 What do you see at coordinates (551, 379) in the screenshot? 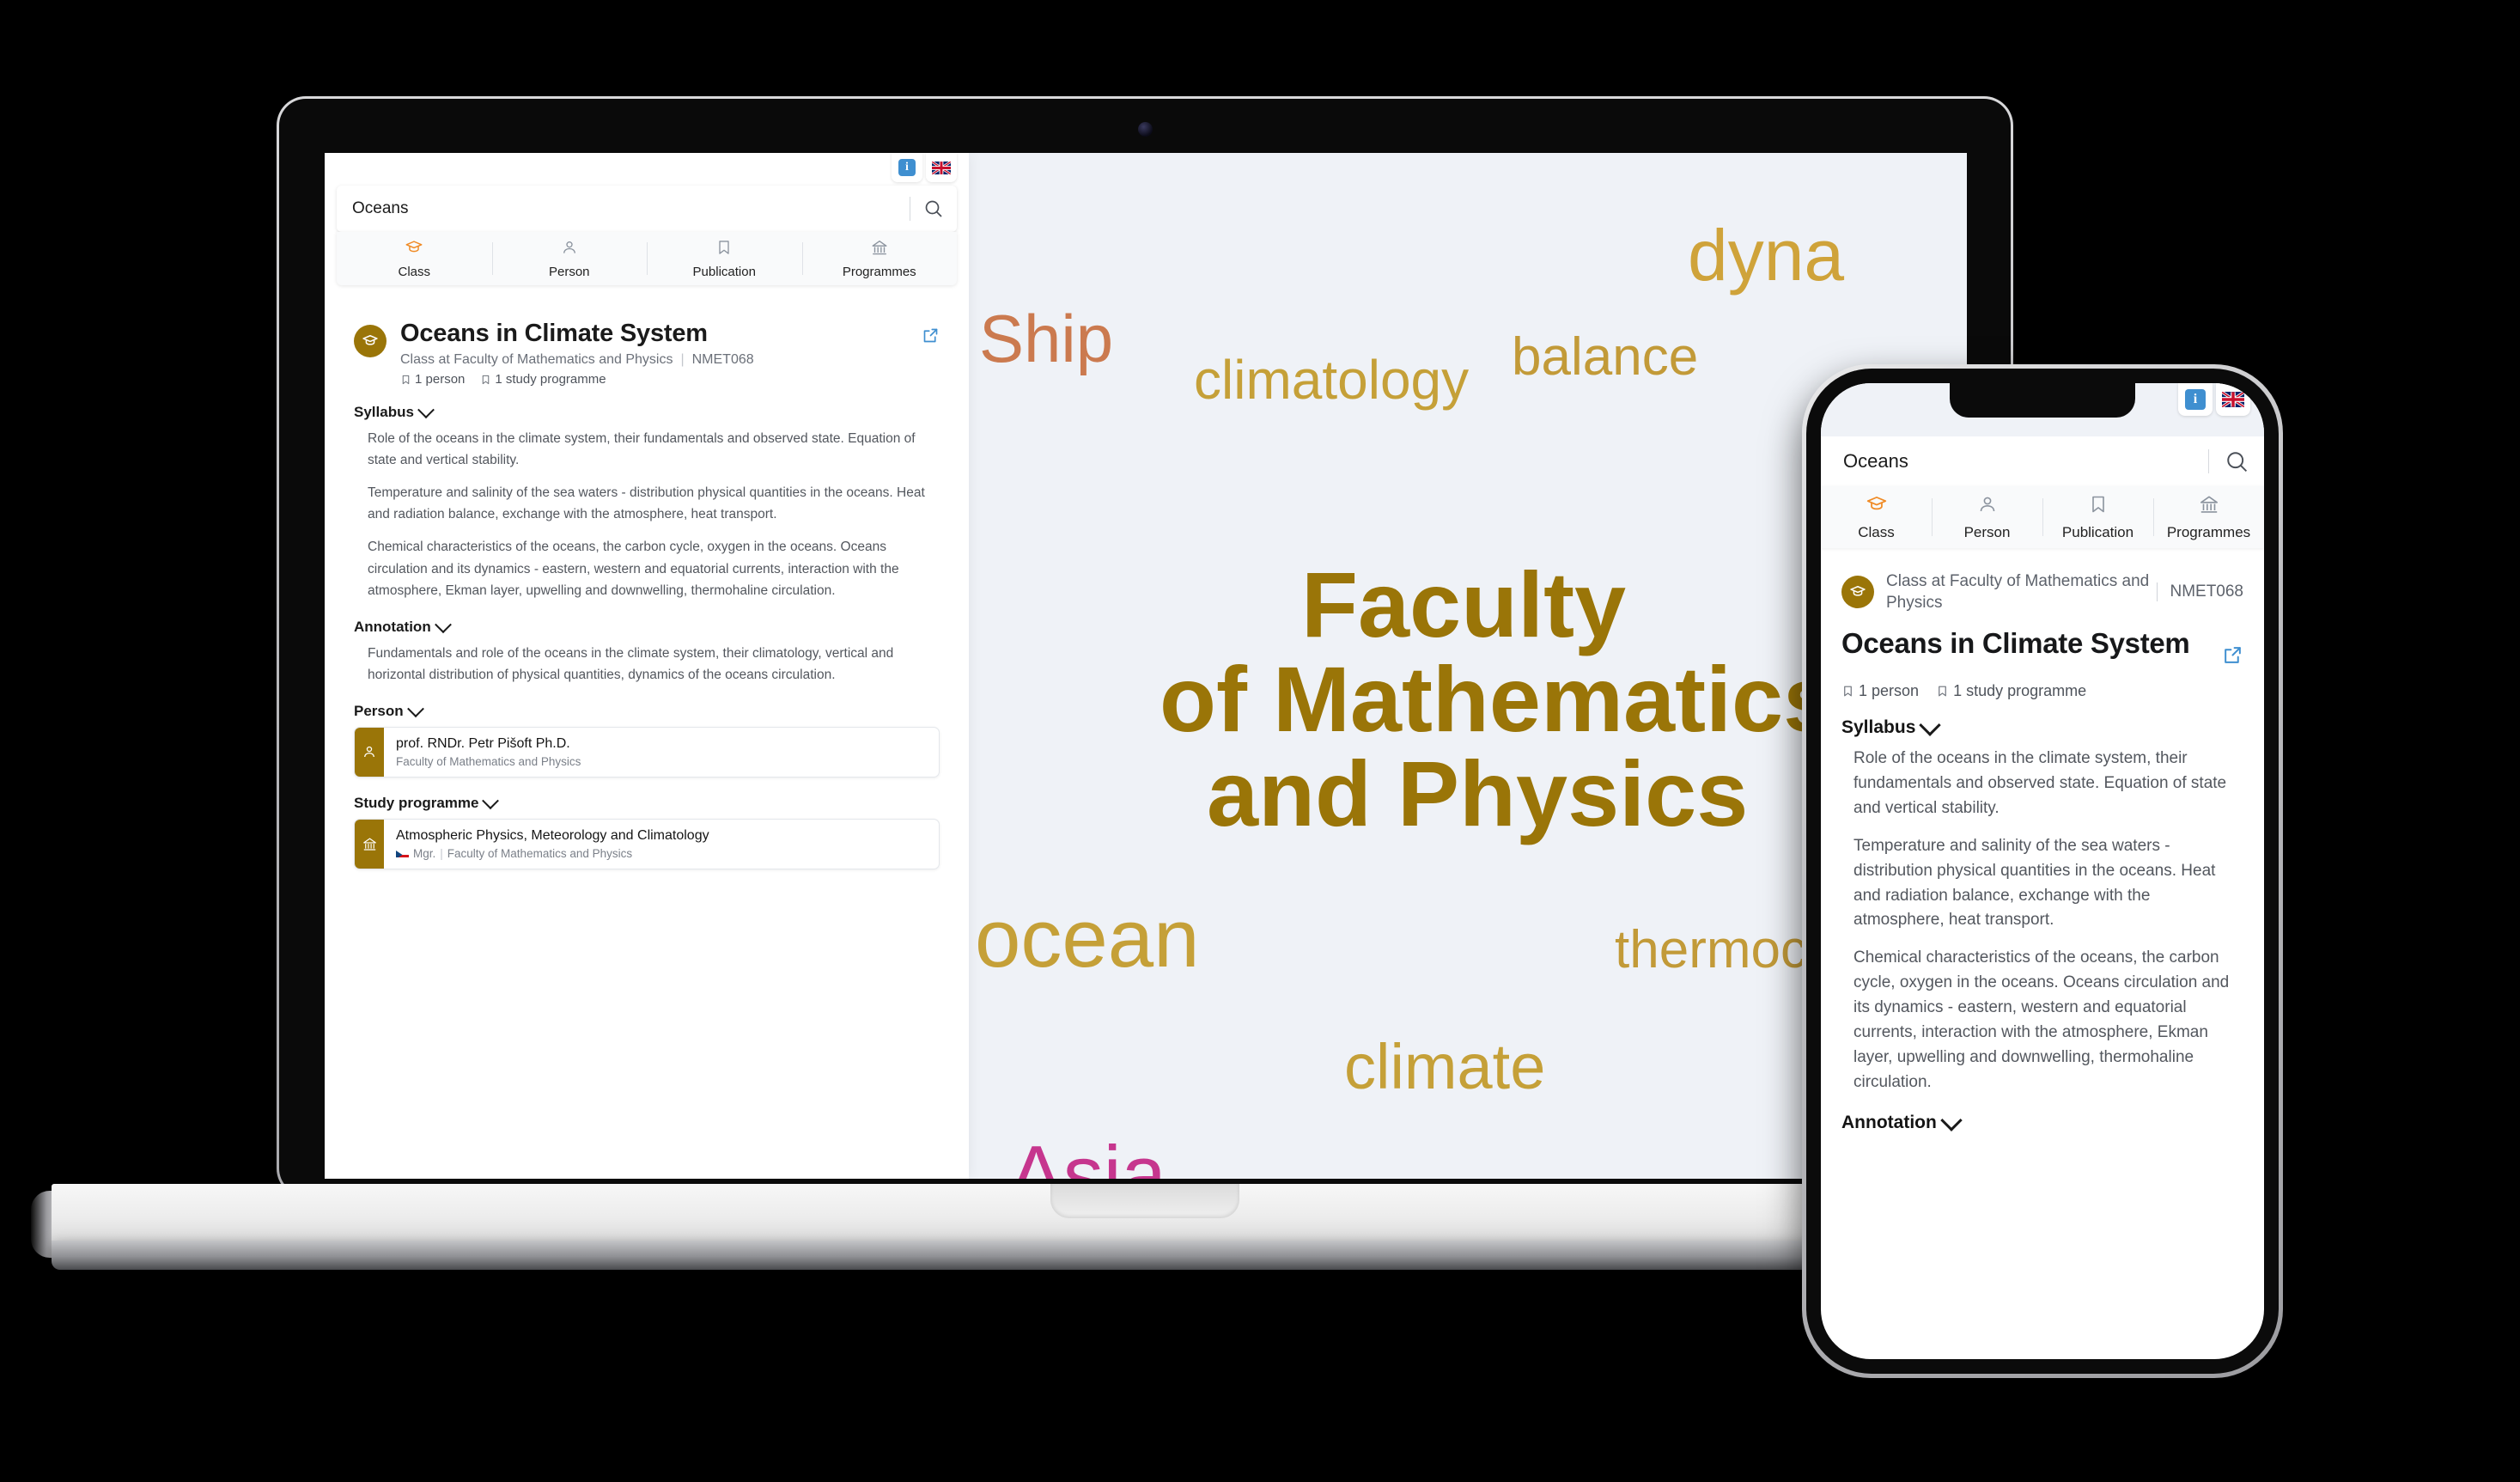
I see `meta-programme-count-label: 1 study programme` at bounding box center [551, 379].